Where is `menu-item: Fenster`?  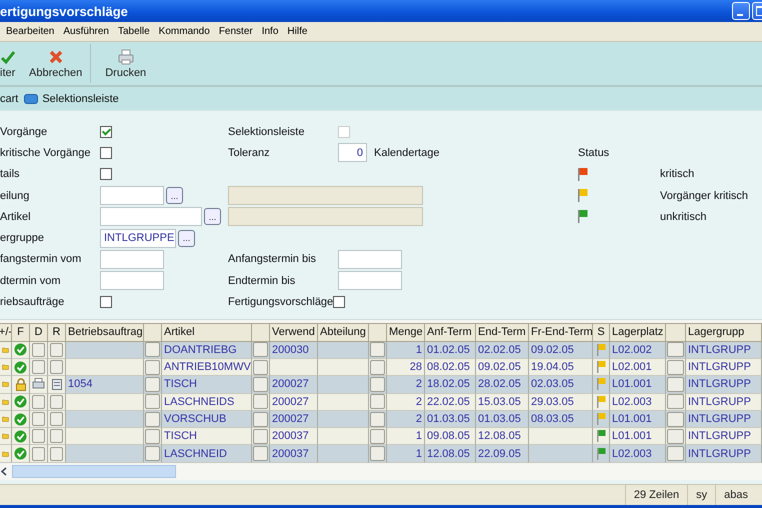
menu-item: Fenster is located at coordinates (235, 31).